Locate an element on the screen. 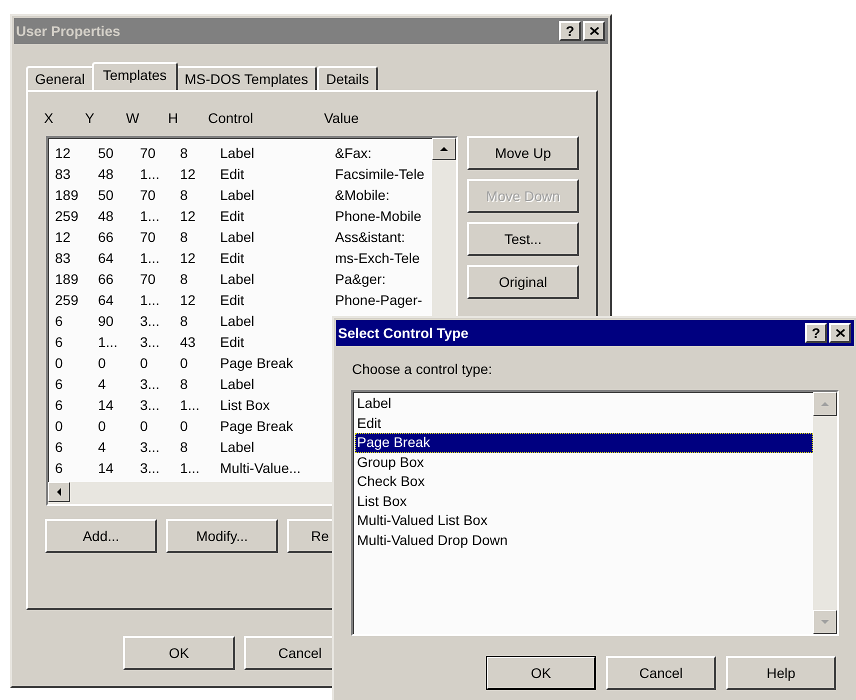 This screenshot has height=700, width=856. help-button: ? is located at coordinates (816, 333).